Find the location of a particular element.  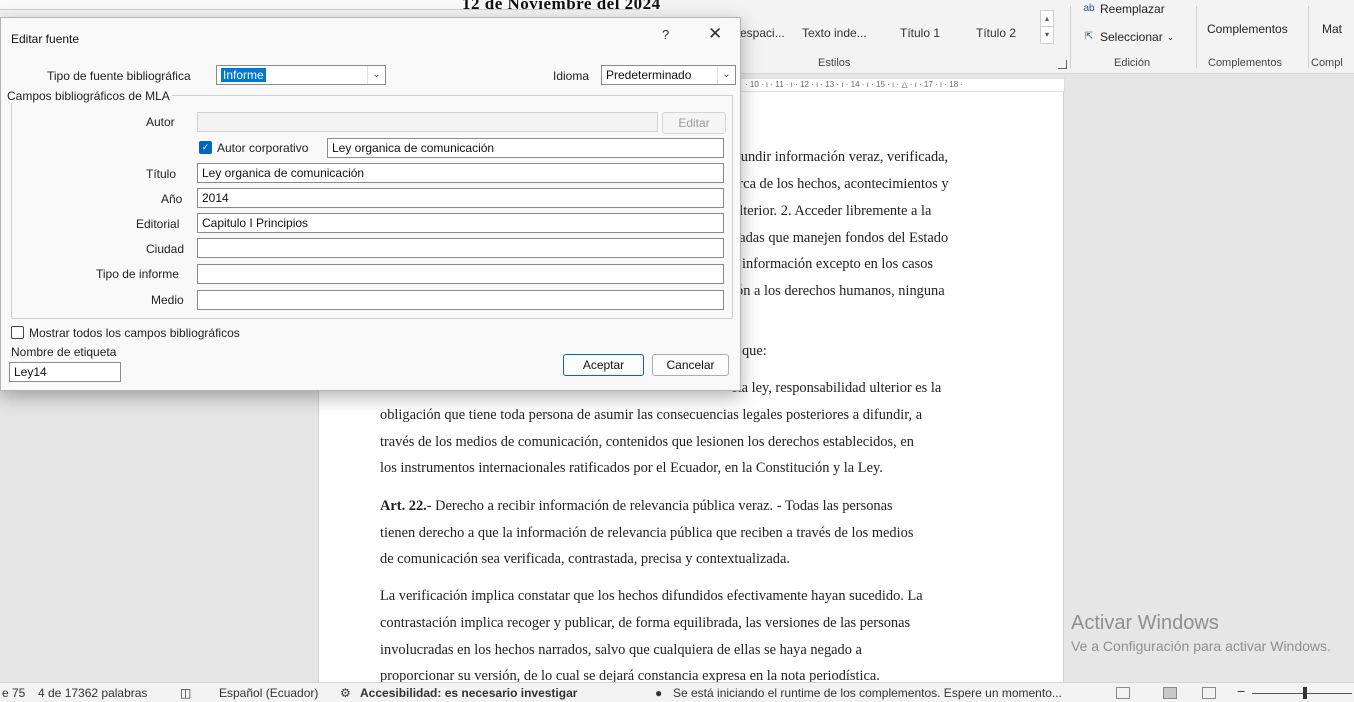

text-line: vadas que manejen fondos del Estado is located at coordinates (840, 238).